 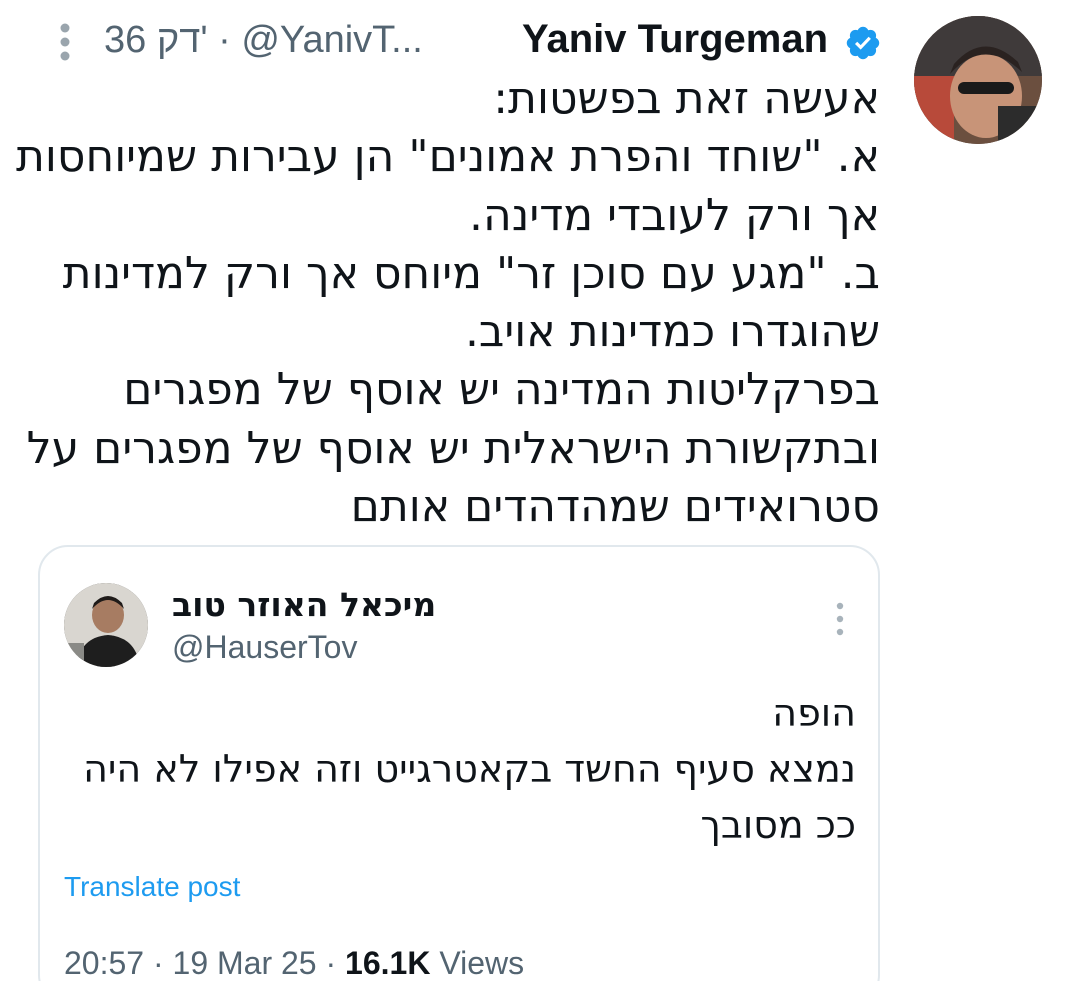 I want to click on quoted-author-handle: @HauserTov, so click(x=264, y=647).